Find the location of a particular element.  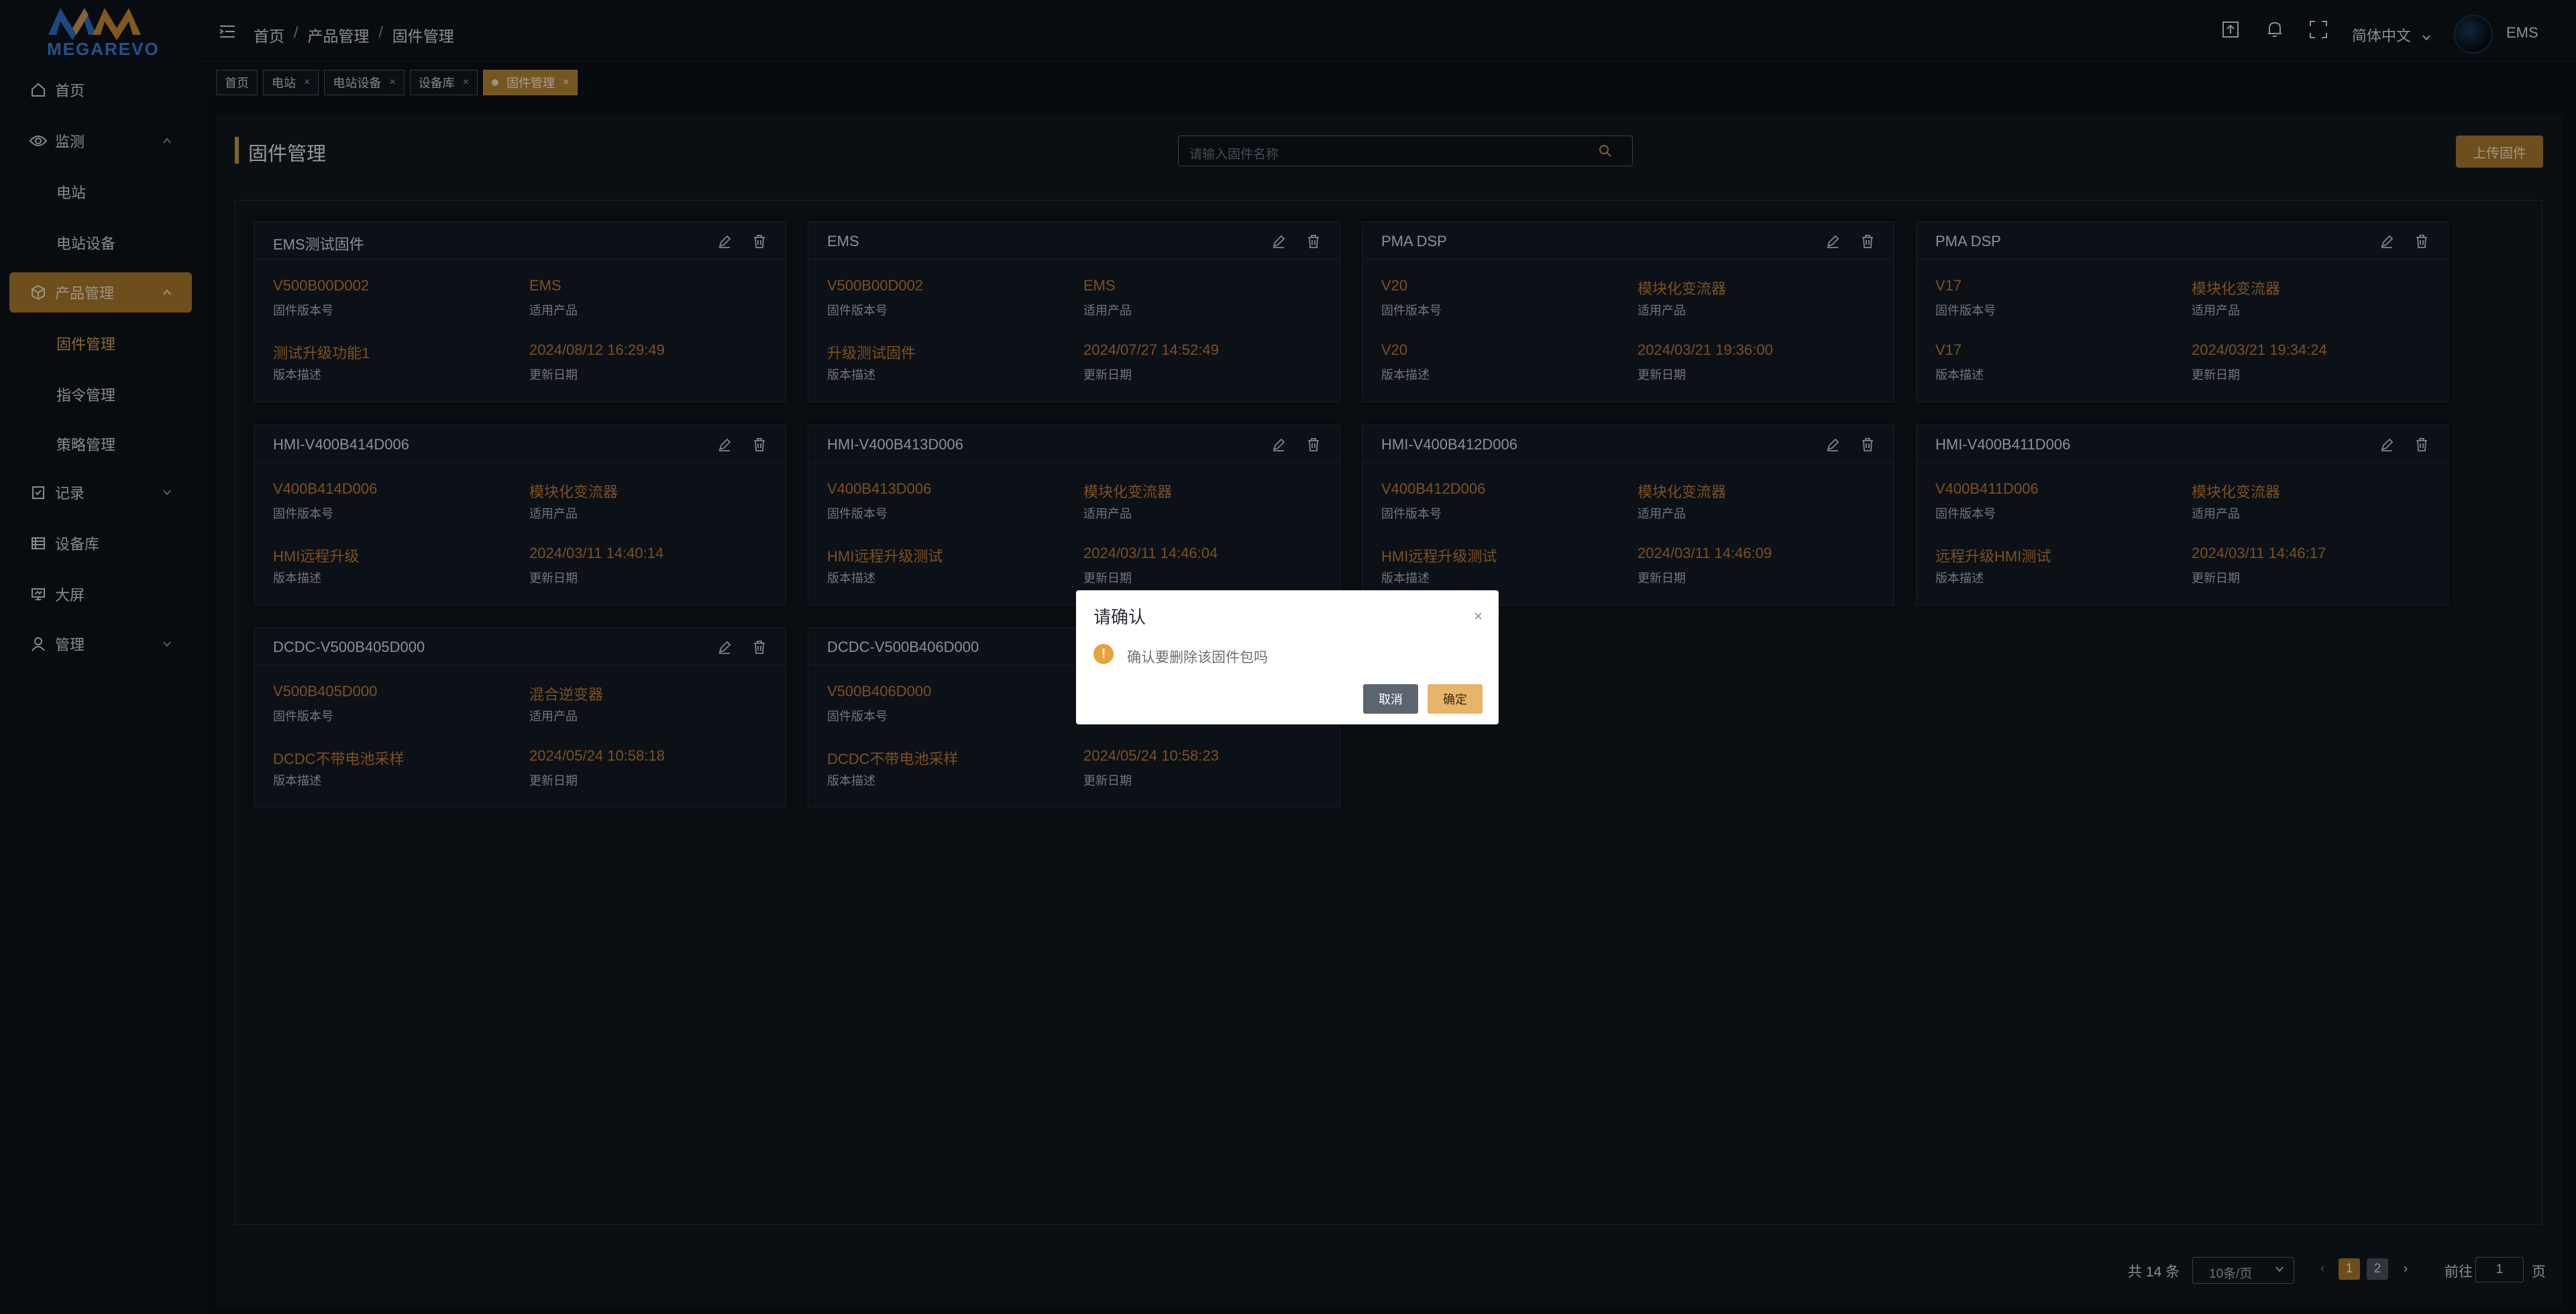

dialog-title: 请确认 is located at coordinates (1119, 617).